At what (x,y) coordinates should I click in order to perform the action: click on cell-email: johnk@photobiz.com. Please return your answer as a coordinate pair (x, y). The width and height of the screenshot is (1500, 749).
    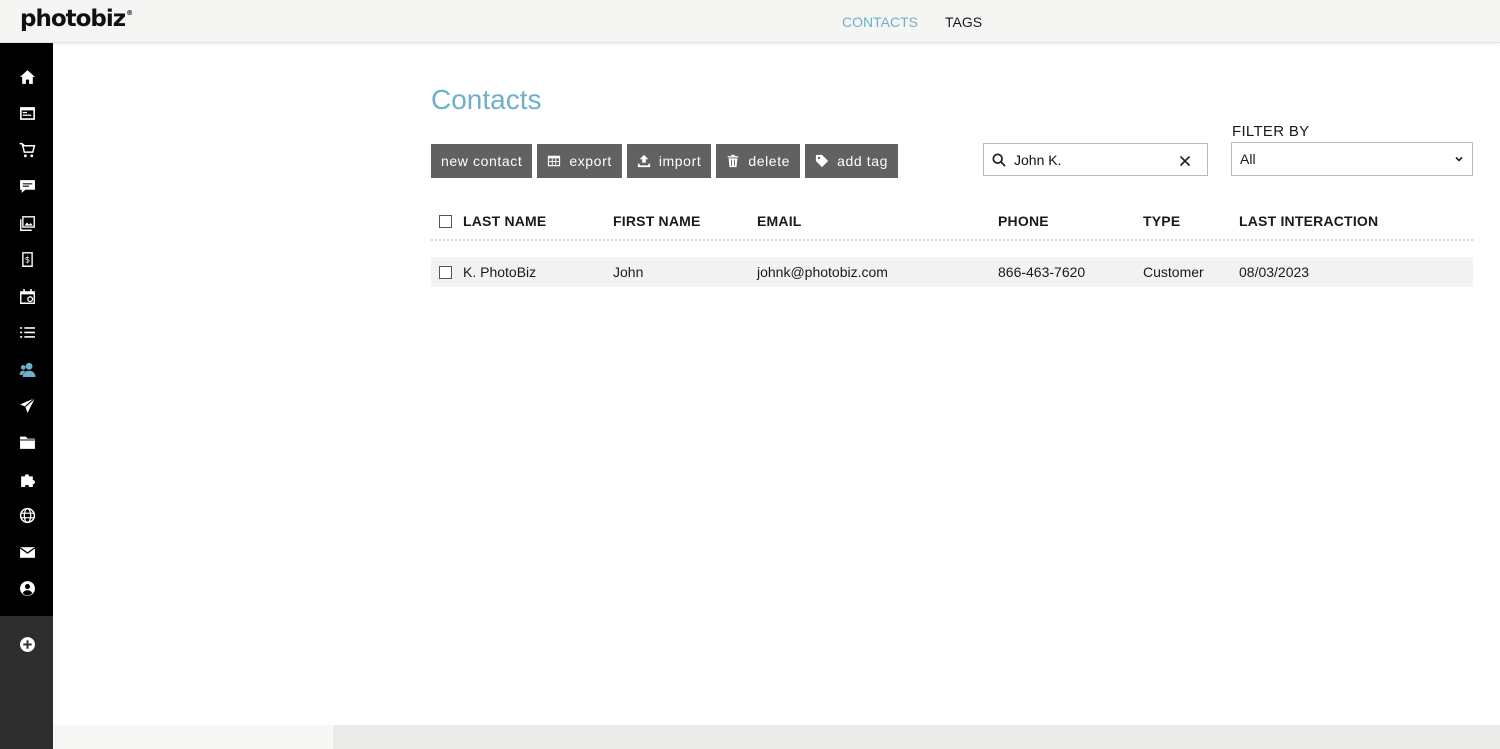
    Looking at the image, I should click on (822, 272).